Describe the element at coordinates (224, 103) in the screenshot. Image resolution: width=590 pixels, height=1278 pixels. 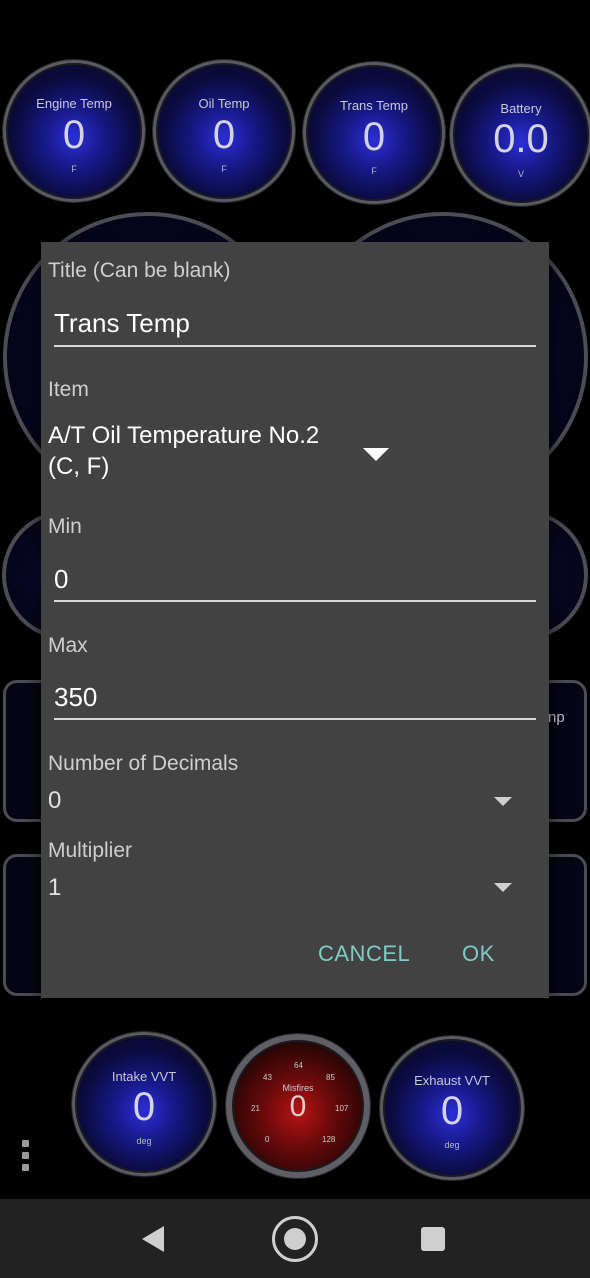
I see `gauge-title: Oil Temp` at that location.